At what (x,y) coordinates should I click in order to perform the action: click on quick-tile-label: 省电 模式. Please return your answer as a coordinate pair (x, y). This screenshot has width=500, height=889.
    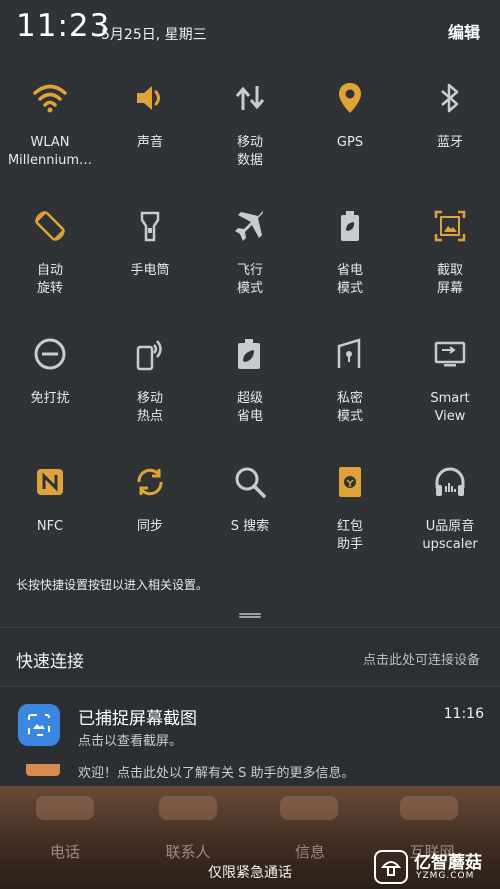
    Looking at the image, I should click on (349, 279).